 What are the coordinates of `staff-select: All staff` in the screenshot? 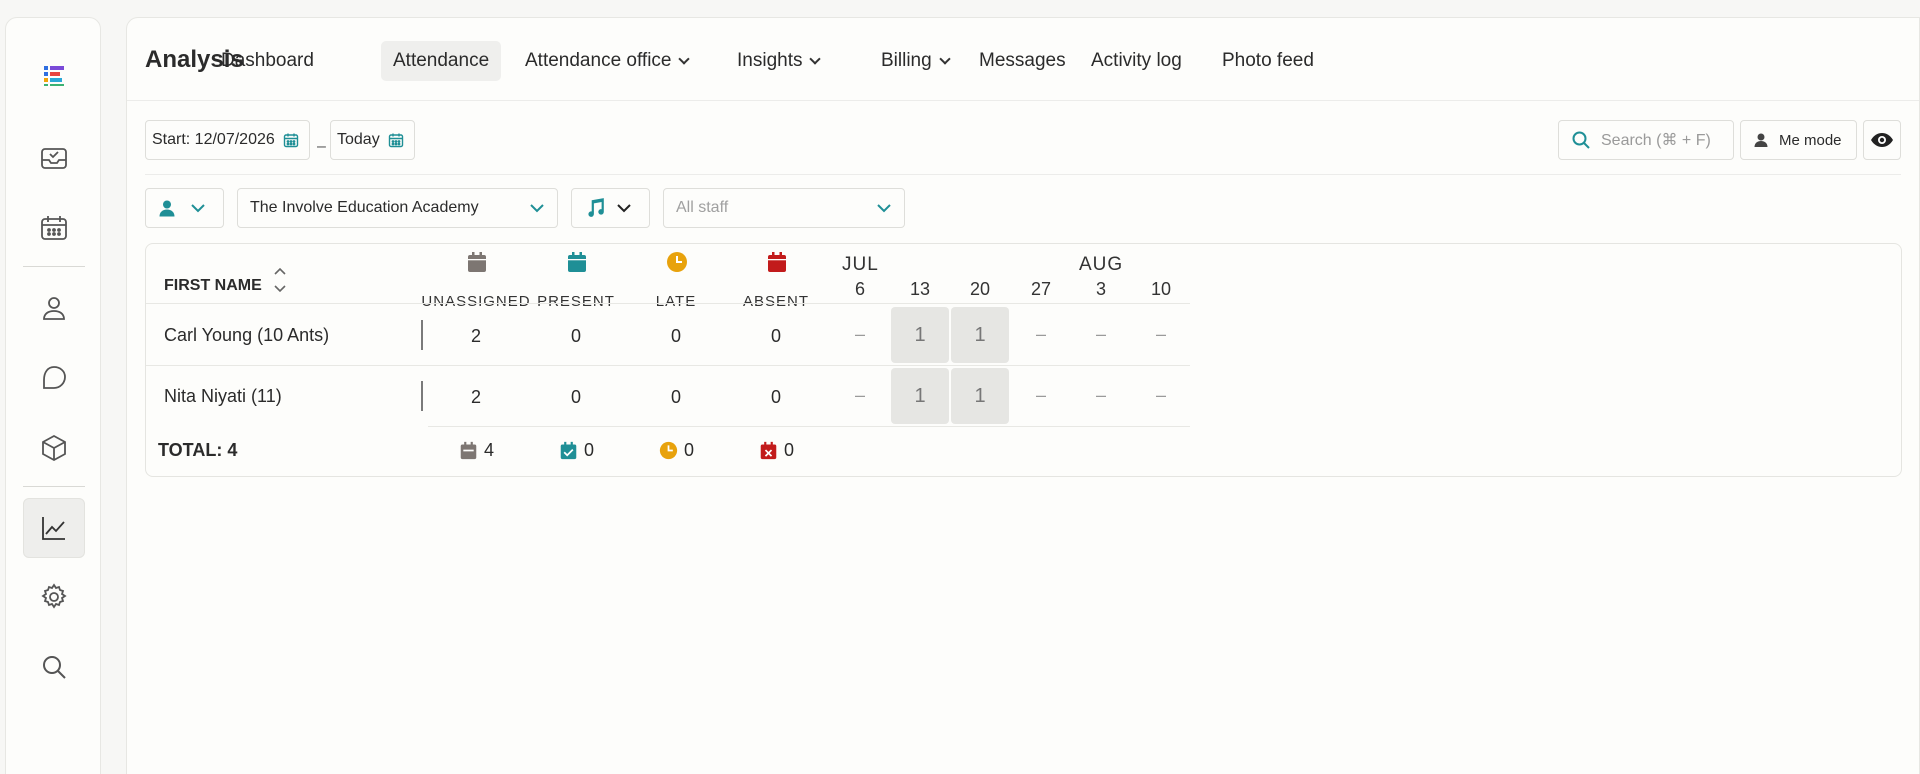 It's located at (784, 208).